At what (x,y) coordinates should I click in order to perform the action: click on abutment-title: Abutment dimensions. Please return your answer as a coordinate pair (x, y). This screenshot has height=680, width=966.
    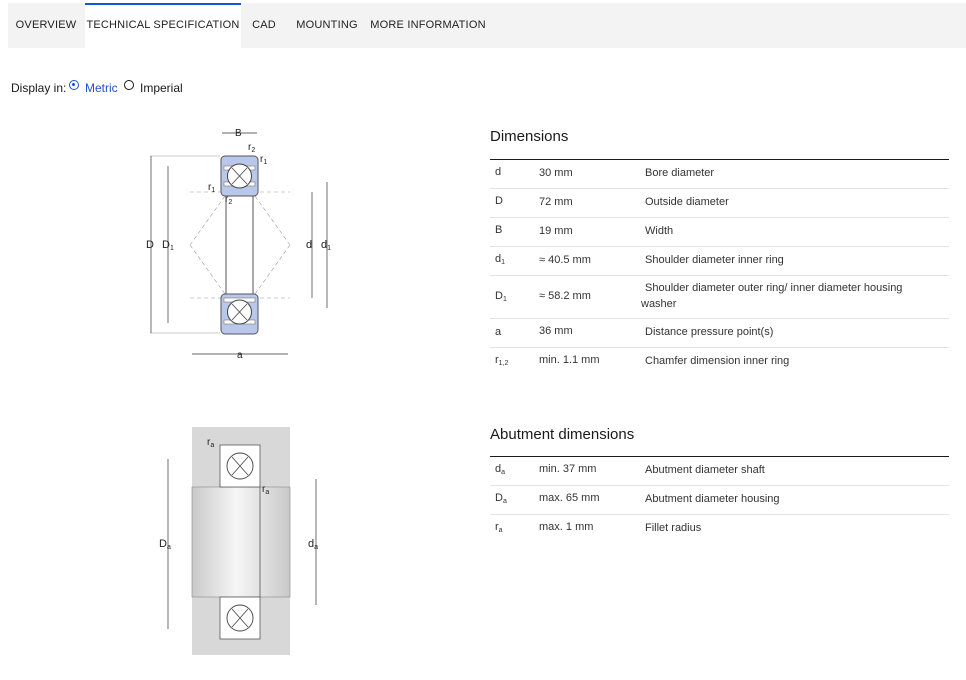
    Looking at the image, I should click on (562, 434).